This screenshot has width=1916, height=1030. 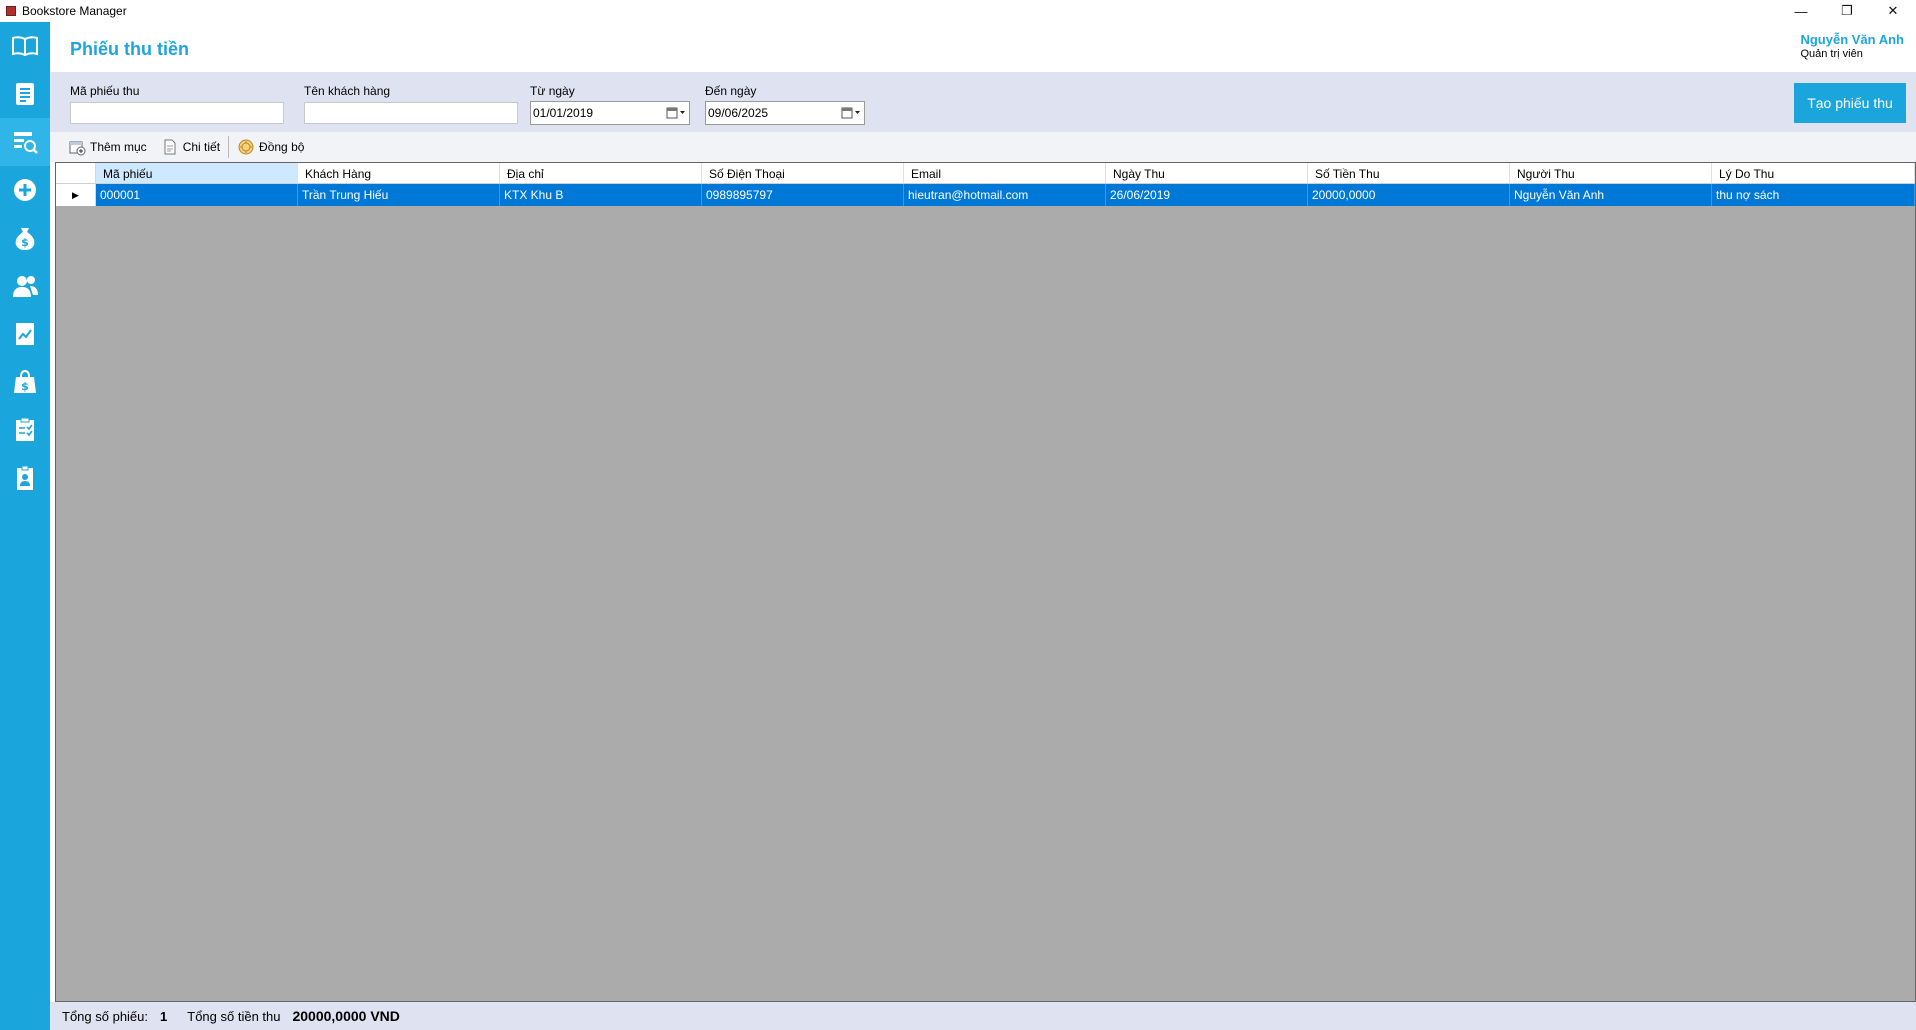 What do you see at coordinates (1409, 173) in the screenshot?
I see `column-header-so-tien-thu: Số Tiền Thu` at bounding box center [1409, 173].